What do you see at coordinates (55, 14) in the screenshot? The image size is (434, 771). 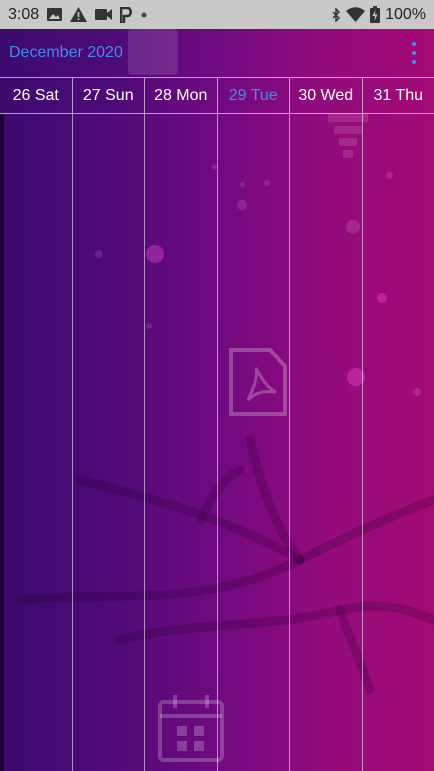 I see `image-icon` at bounding box center [55, 14].